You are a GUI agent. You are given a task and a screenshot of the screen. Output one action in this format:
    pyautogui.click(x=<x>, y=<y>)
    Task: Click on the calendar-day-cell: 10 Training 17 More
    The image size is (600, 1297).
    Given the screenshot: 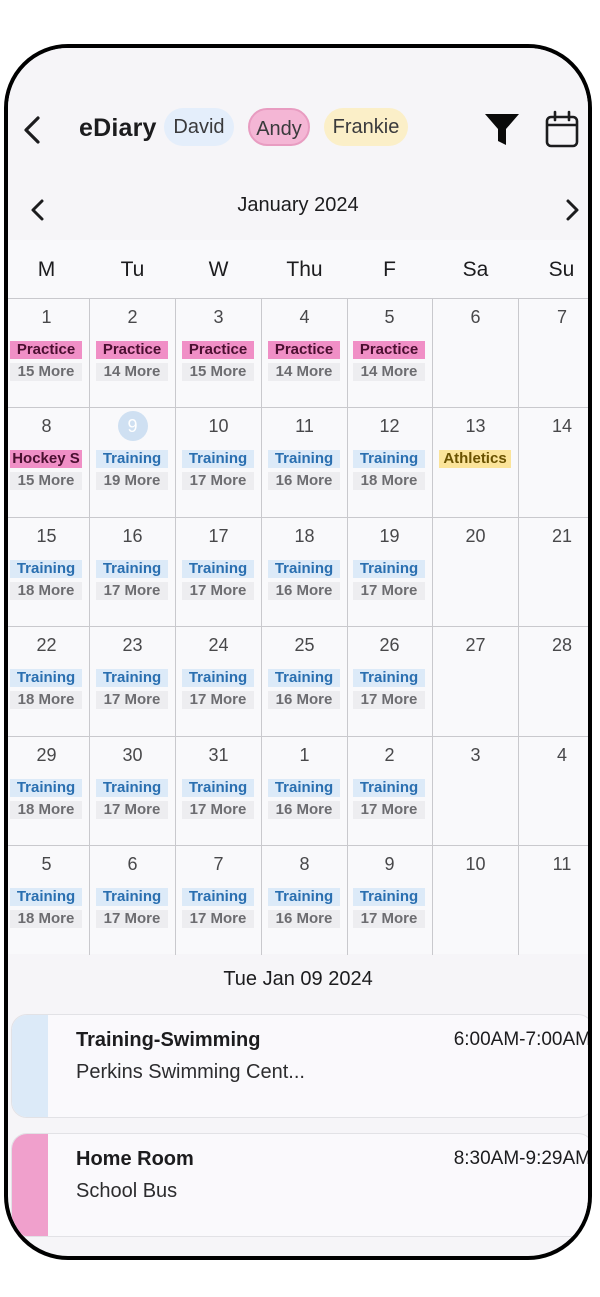 What is the action you would take?
    pyautogui.click(x=219, y=462)
    